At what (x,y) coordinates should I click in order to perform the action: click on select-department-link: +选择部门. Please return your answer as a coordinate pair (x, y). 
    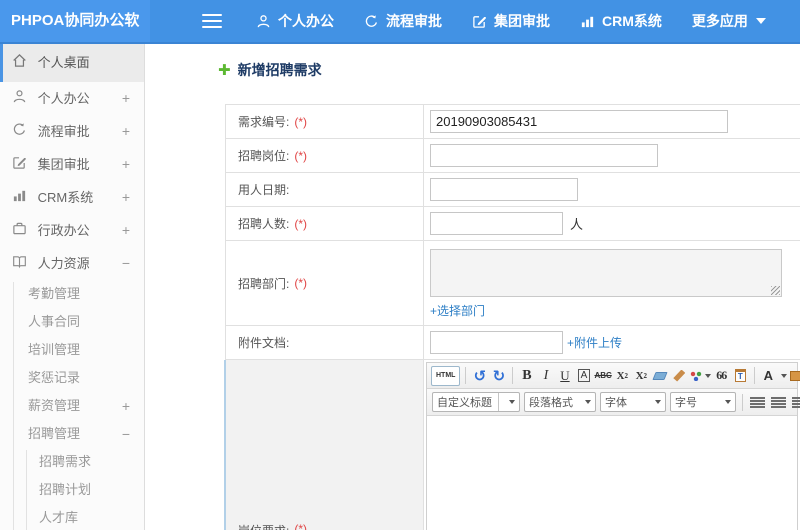
    Looking at the image, I should click on (457, 310).